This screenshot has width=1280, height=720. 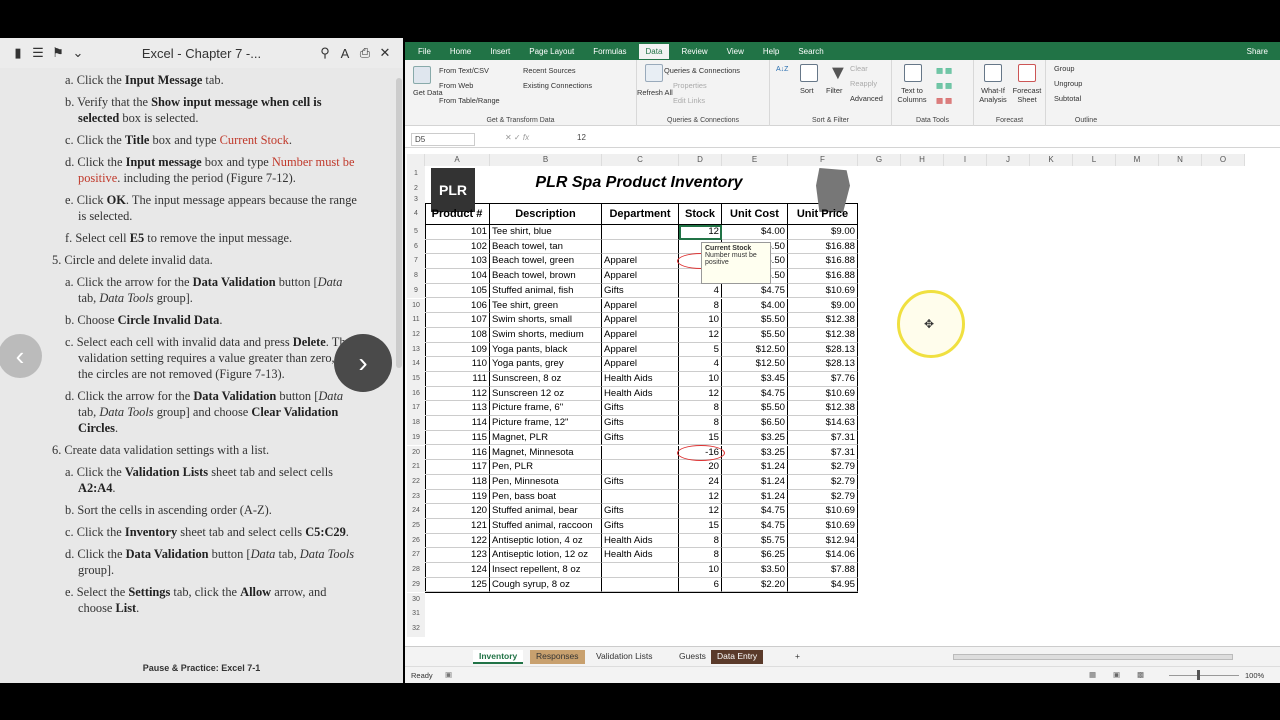 What do you see at coordinates (416, 350) in the screenshot?
I see `row-header: 13` at bounding box center [416, 350].